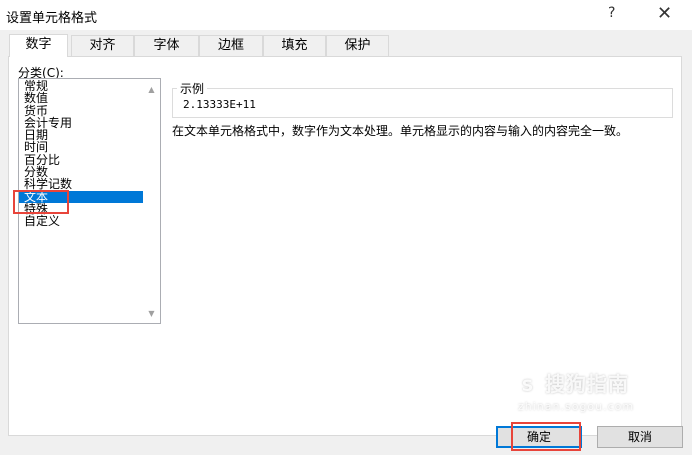  What do you see at coordinates (151, 201) in the screenshot?
I see `category-scrollbar: ▲ ▼` at bounding box center [151, 201].